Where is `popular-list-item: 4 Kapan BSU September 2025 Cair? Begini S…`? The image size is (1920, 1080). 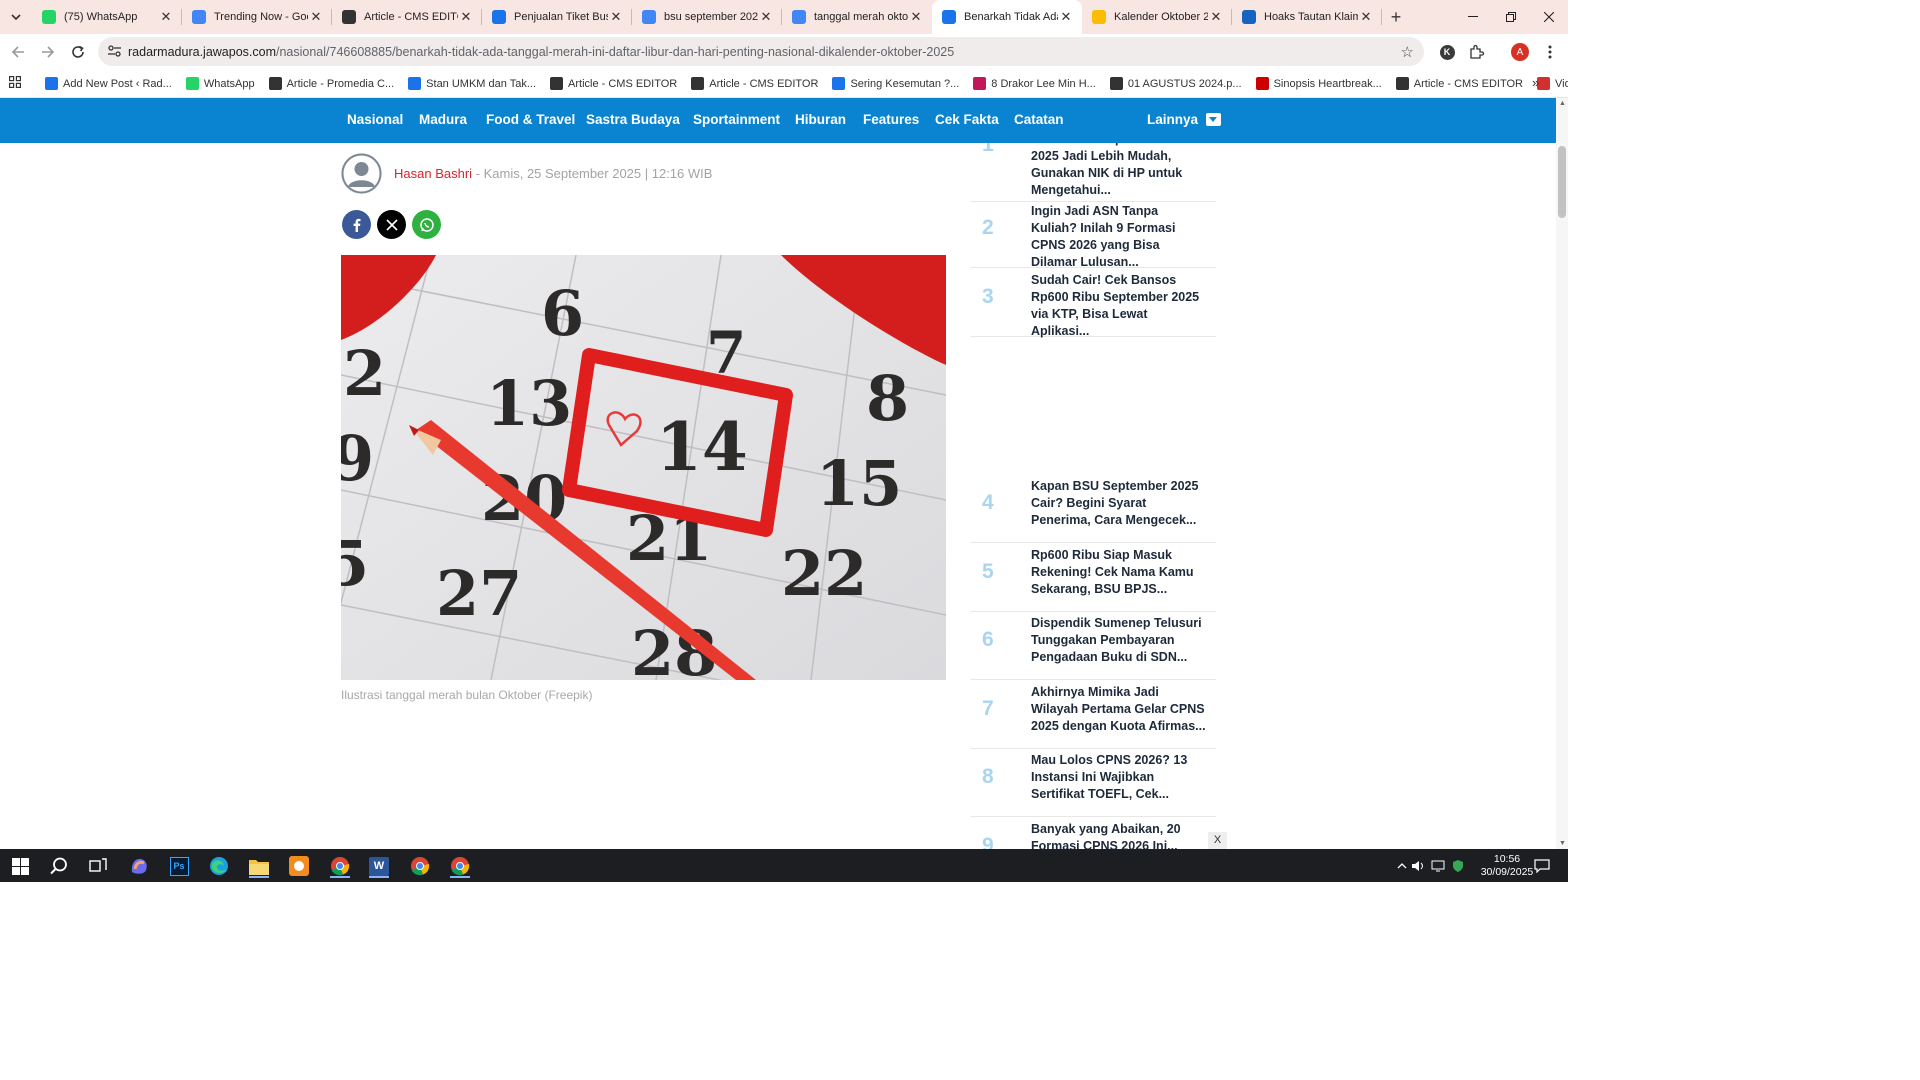
popular-list-item: 4 Kapan BSU September 2025 Cair? Begini S… is located at coordinates (1093, 508).